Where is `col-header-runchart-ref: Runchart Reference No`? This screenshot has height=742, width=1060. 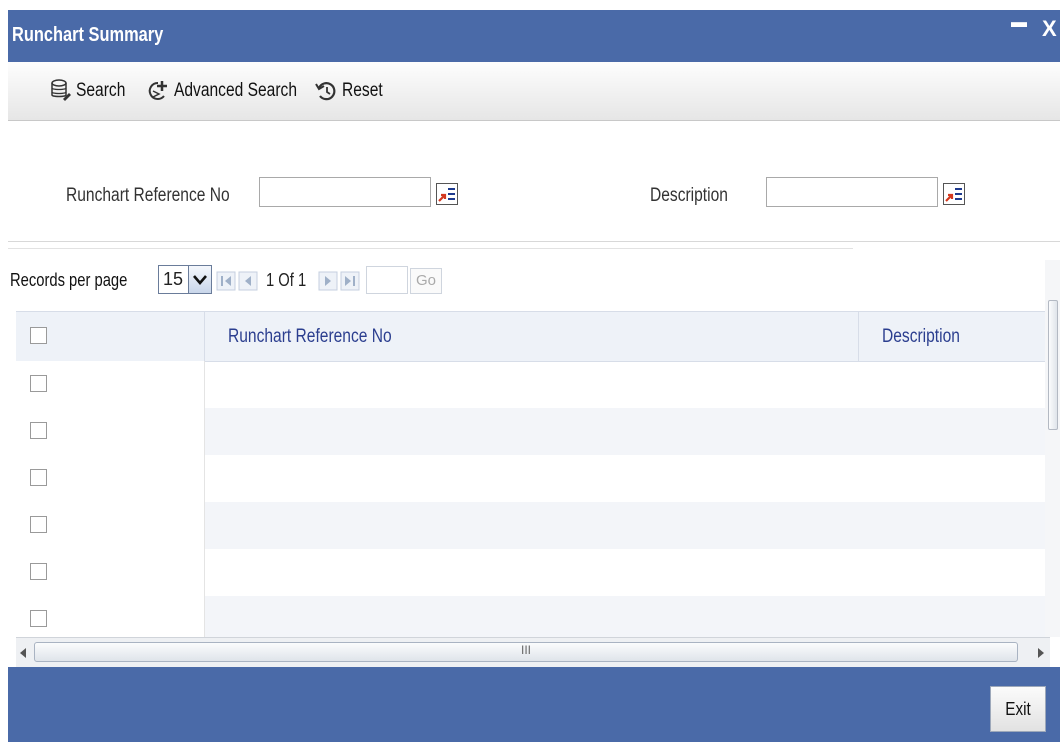
col-header-runchart-ref: Runchart Reference No is located at coordinates (310, 337).